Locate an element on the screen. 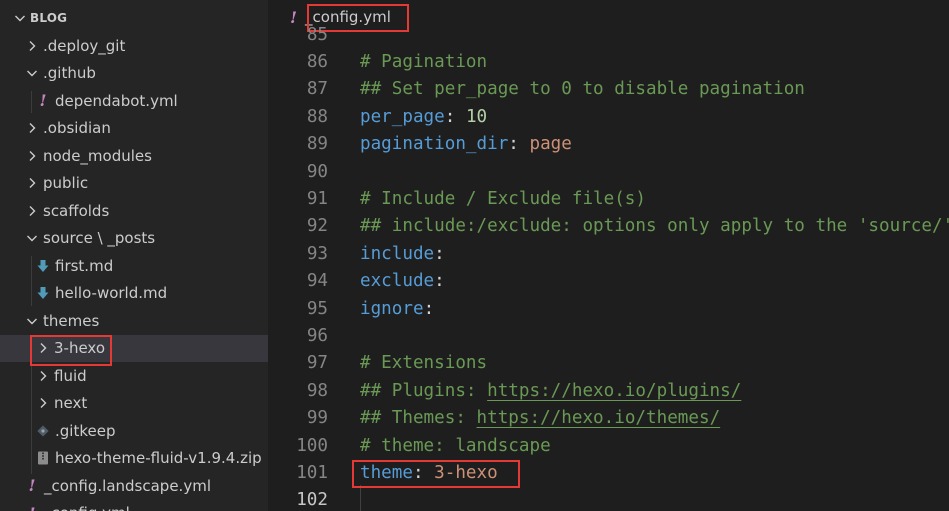 The height and width of the screenshot is (511, 949). code-text: pagination_dir: page is located at coordinates (466, 144).